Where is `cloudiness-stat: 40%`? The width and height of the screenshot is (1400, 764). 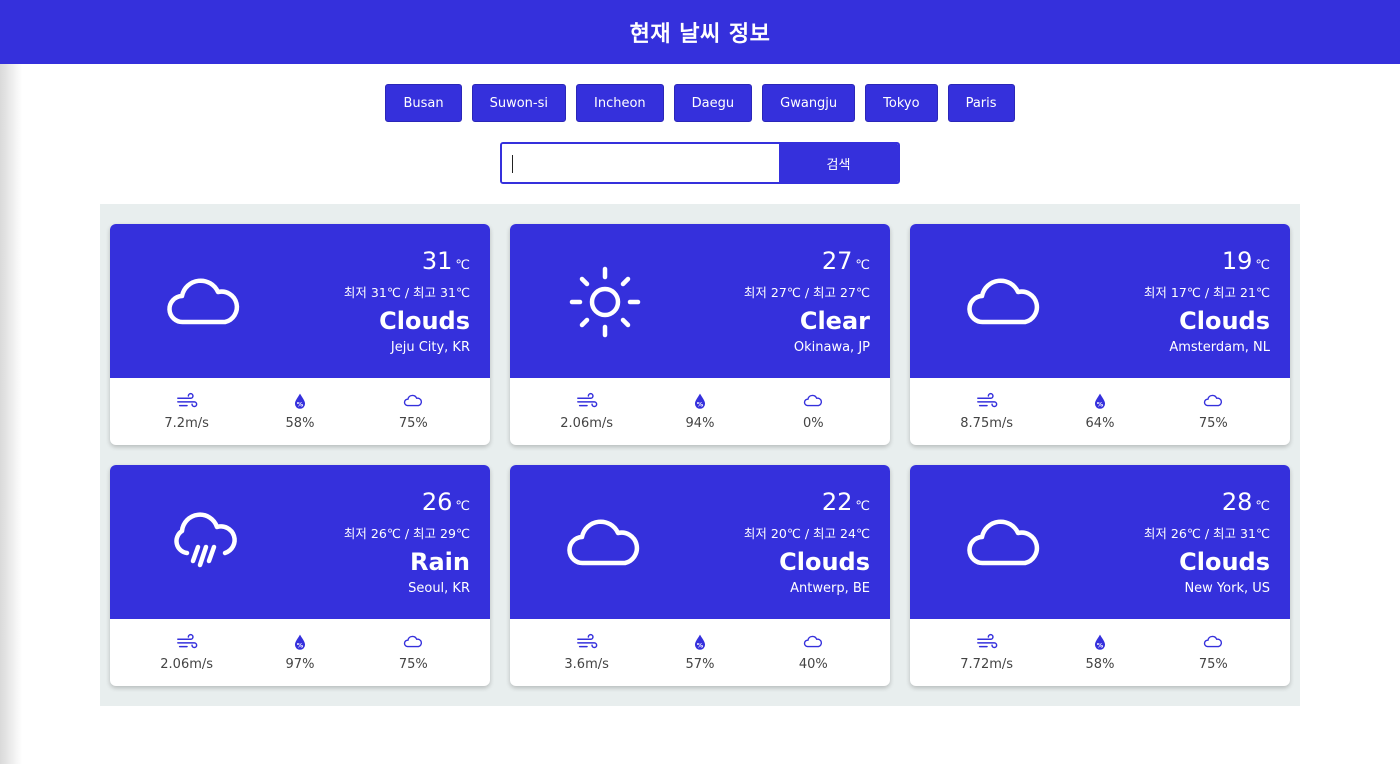 cloudiness-stat: 40% is located at coordinates (813, 652).